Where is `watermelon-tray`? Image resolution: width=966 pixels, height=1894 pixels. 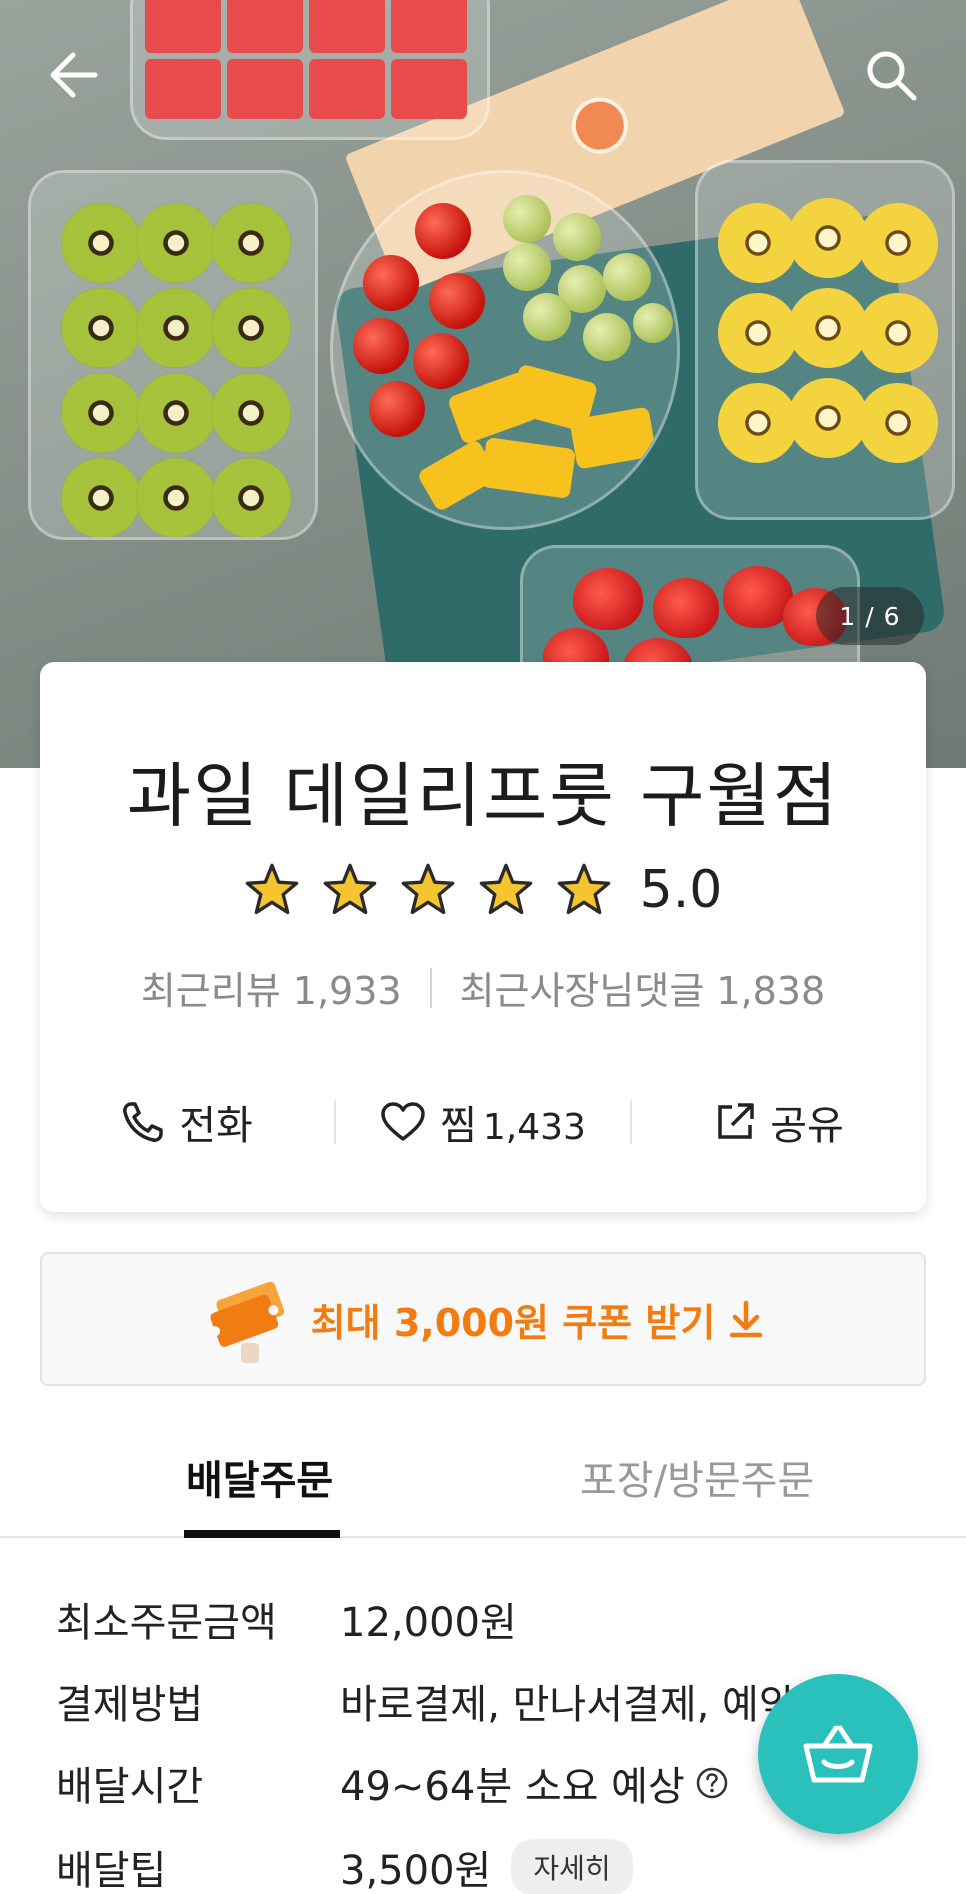
watermelon-tray is located at coordinates (310, 70).